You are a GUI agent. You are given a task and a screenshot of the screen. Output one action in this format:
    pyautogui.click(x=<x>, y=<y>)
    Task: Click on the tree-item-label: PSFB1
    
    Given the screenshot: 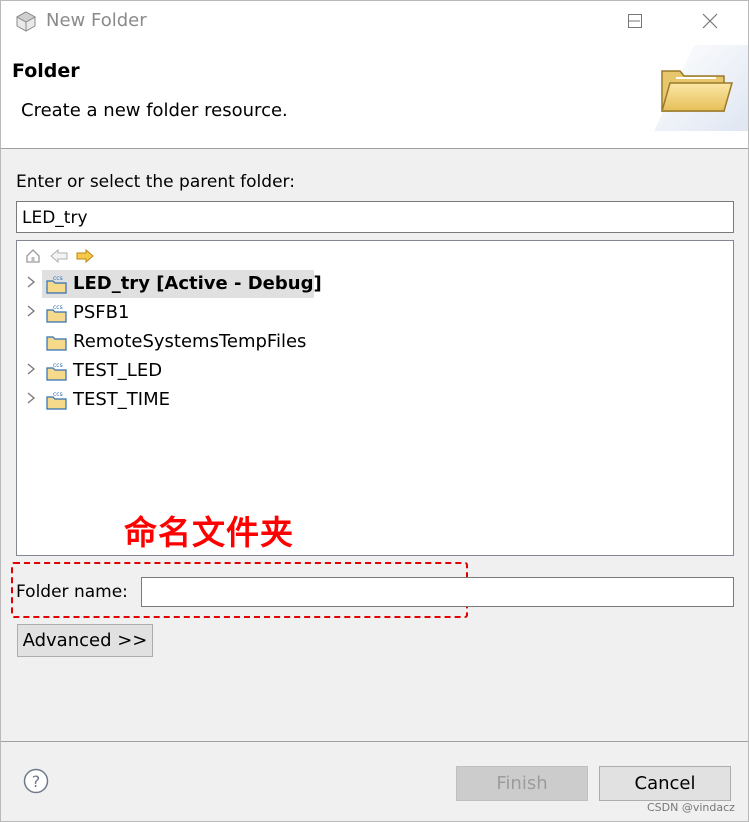 What is the action you would take?
    pyautogui.click(x=101, y=312)
    